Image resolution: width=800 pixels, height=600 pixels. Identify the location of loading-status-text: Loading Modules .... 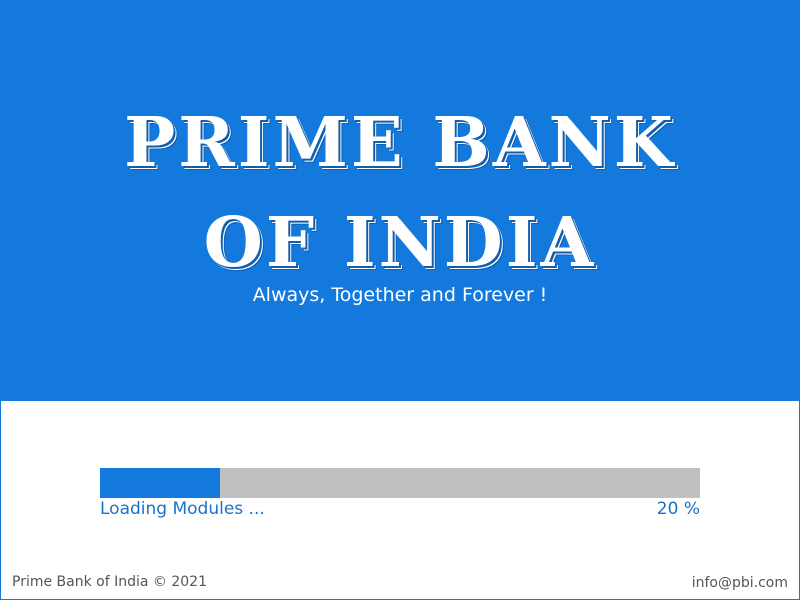
(182, 509).